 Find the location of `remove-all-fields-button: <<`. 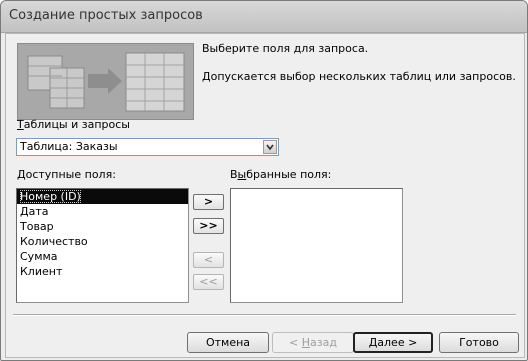

remove-all-fields-button: << is located at coordinates (208, 282).